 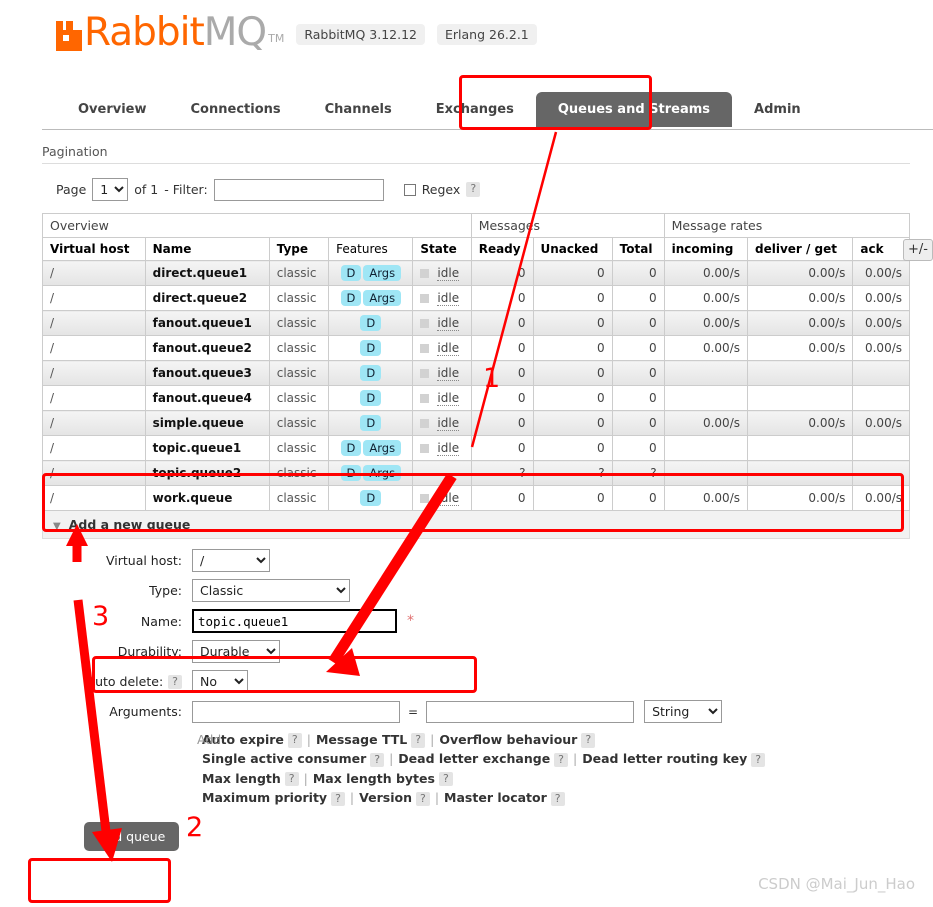 What do you see at coordinates (241, 778) in the screenshot?
I see `preset-max-length: Max length` at bounding box center [241, 778].